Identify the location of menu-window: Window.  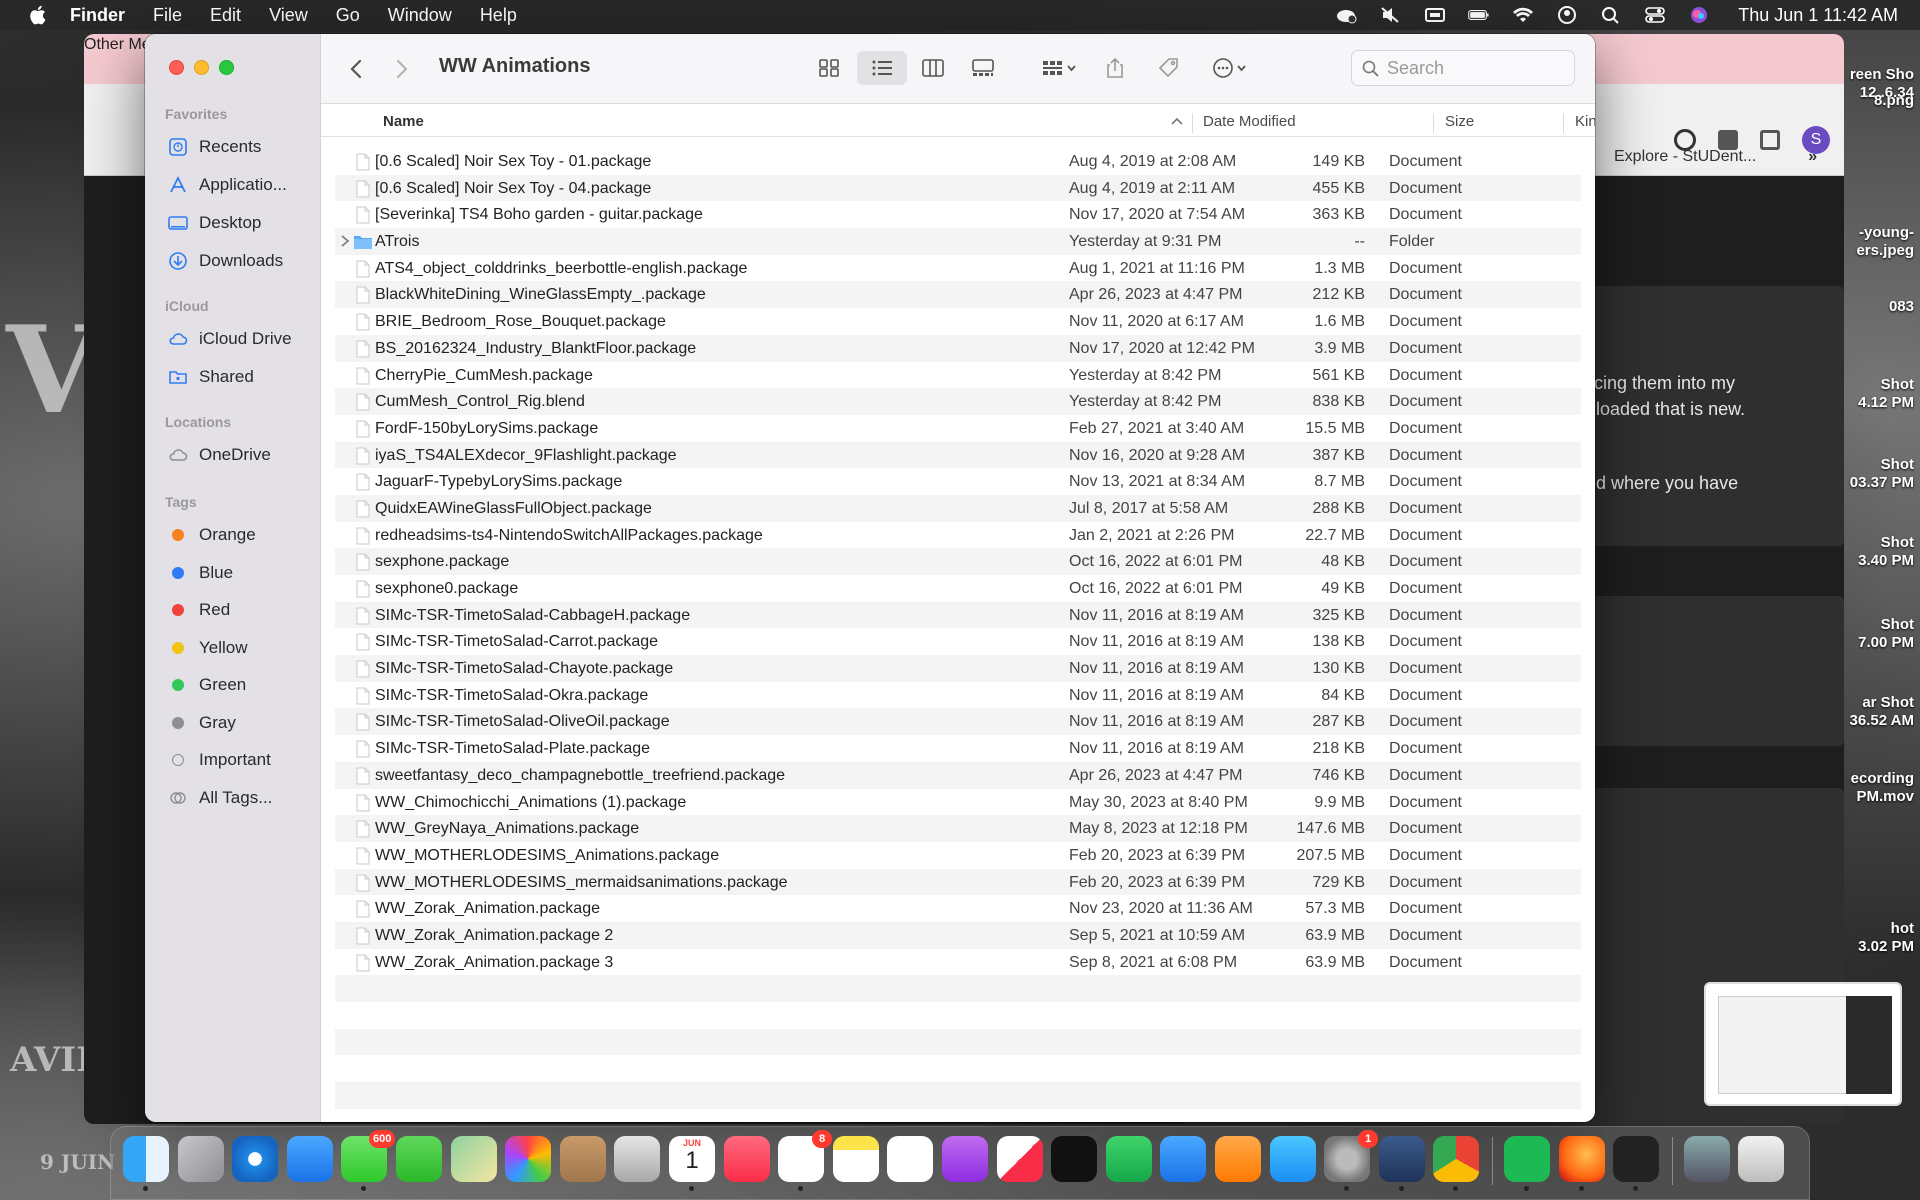
(420, 15).